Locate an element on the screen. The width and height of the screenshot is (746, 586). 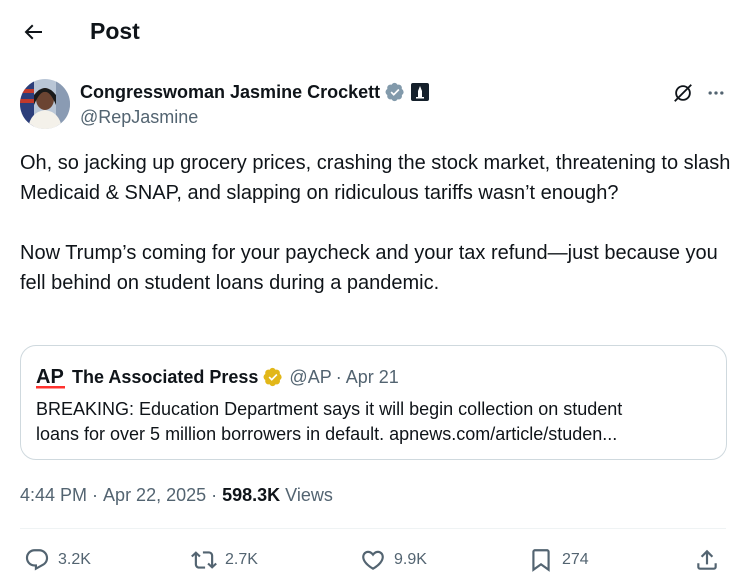
author-name-row: Congresswoman Jasmine Crockett is located at coordinates (255, 92).